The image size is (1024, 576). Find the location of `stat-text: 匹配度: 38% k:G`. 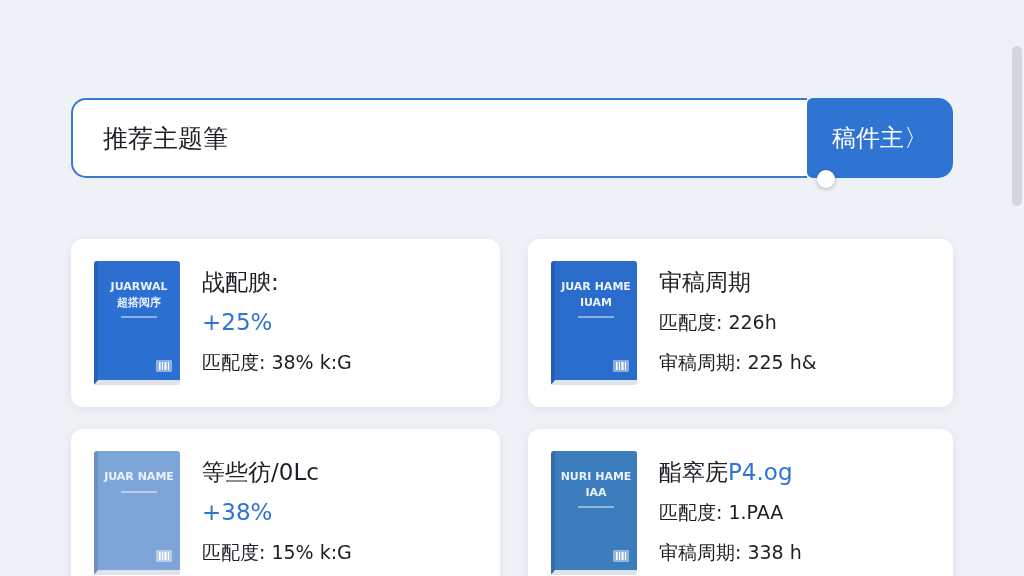

stat-text: 匹配度: 38% k:G is located at coordinates (277, 362).